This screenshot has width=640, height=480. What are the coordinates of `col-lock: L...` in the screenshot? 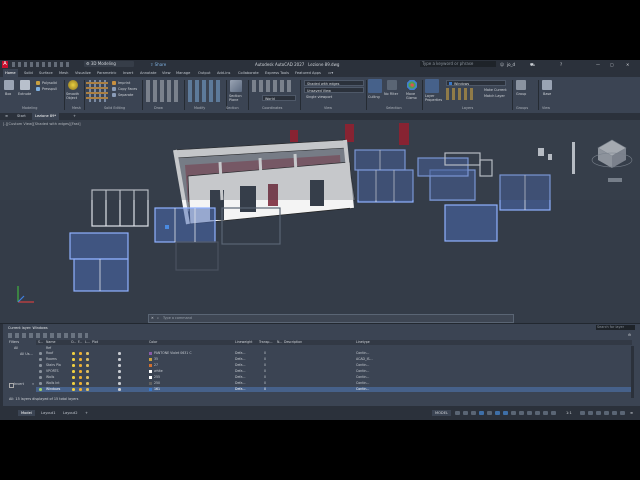 It's located at (87, 342).